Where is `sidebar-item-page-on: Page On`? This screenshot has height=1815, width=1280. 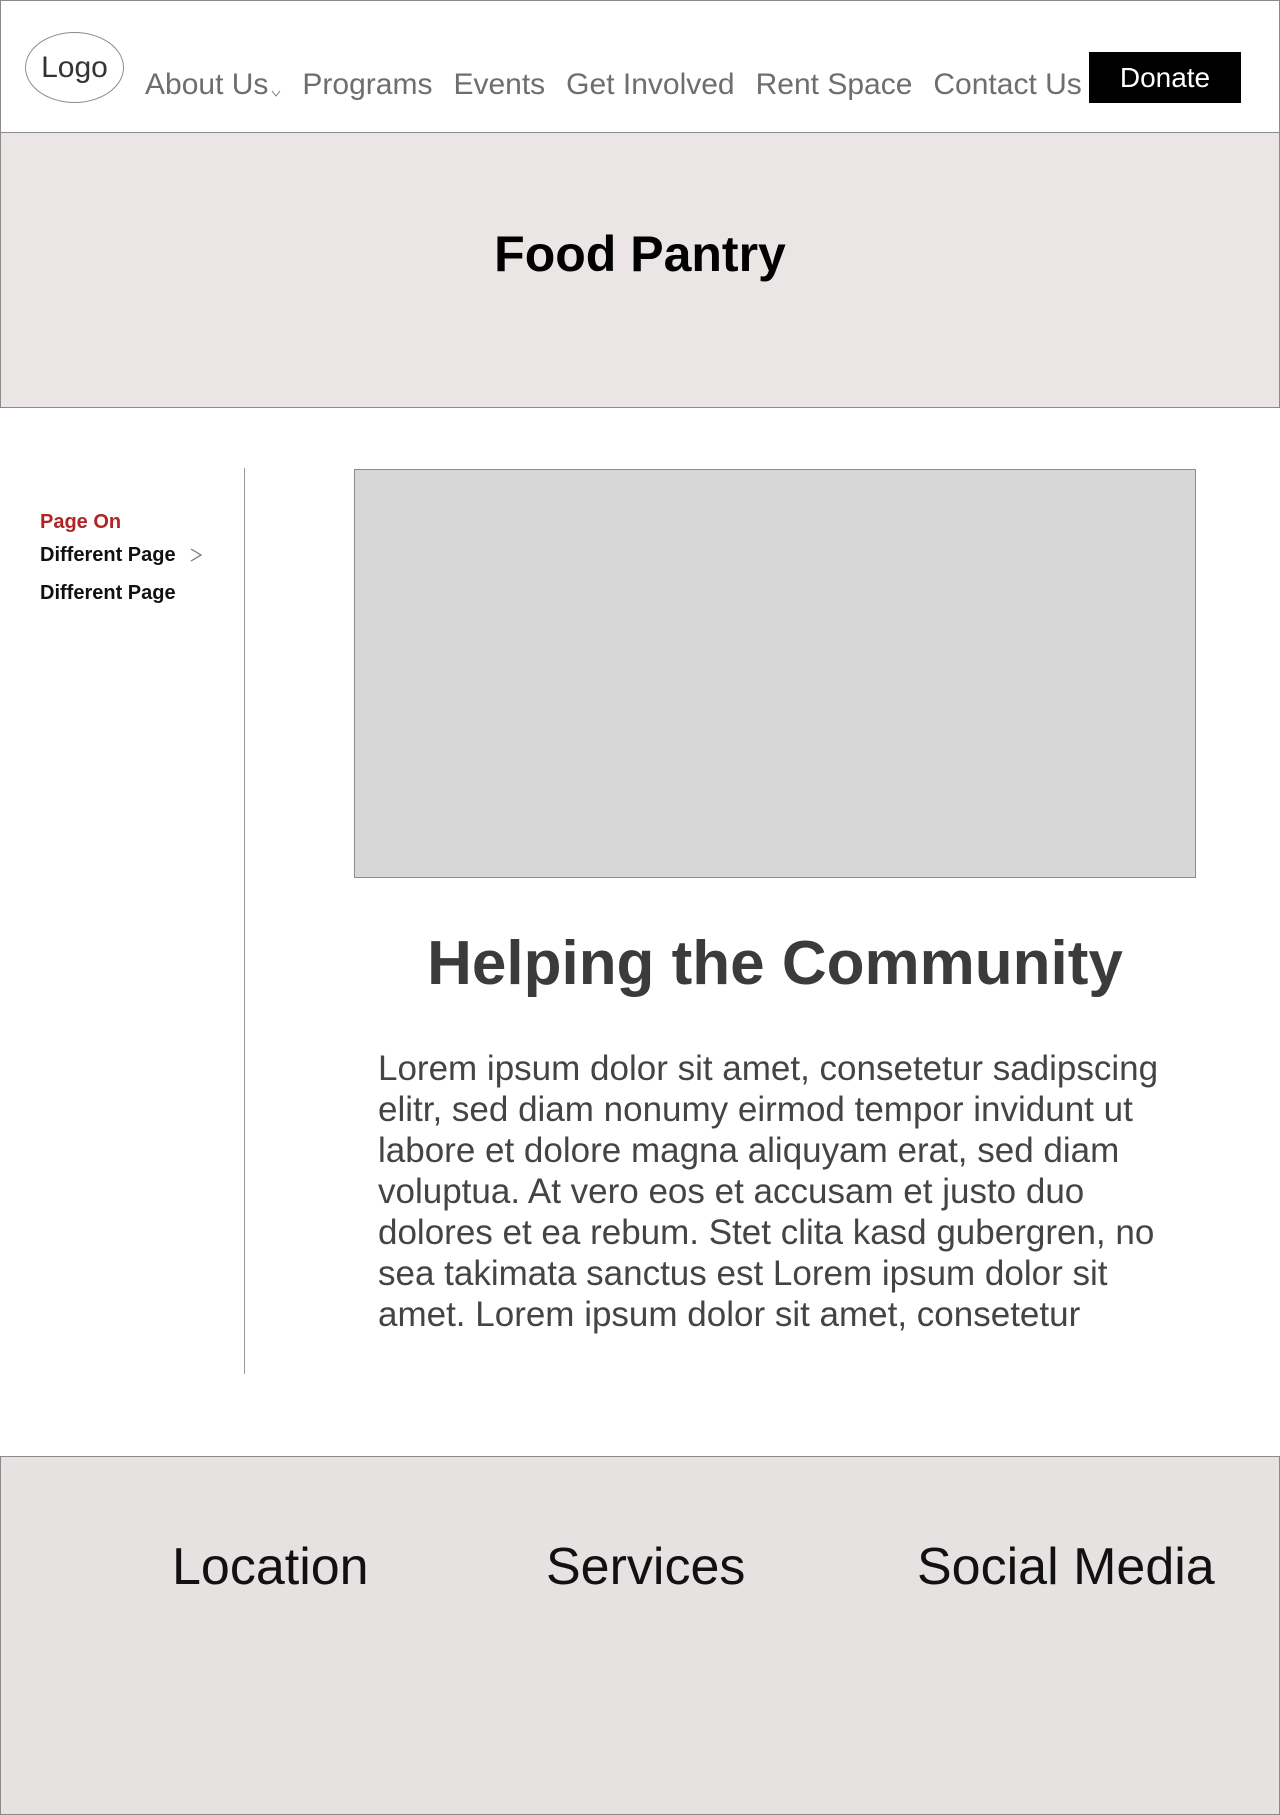 sidebar-item-page-on: Page On is located at coordinates (122, 522).